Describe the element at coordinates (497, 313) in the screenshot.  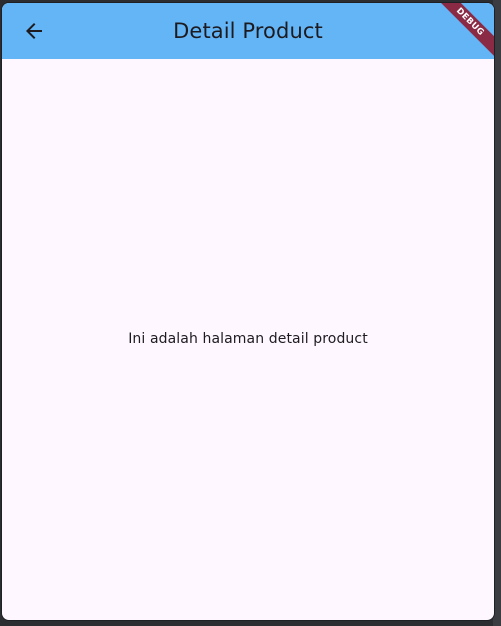
I see `background-editor-strip` at that location.